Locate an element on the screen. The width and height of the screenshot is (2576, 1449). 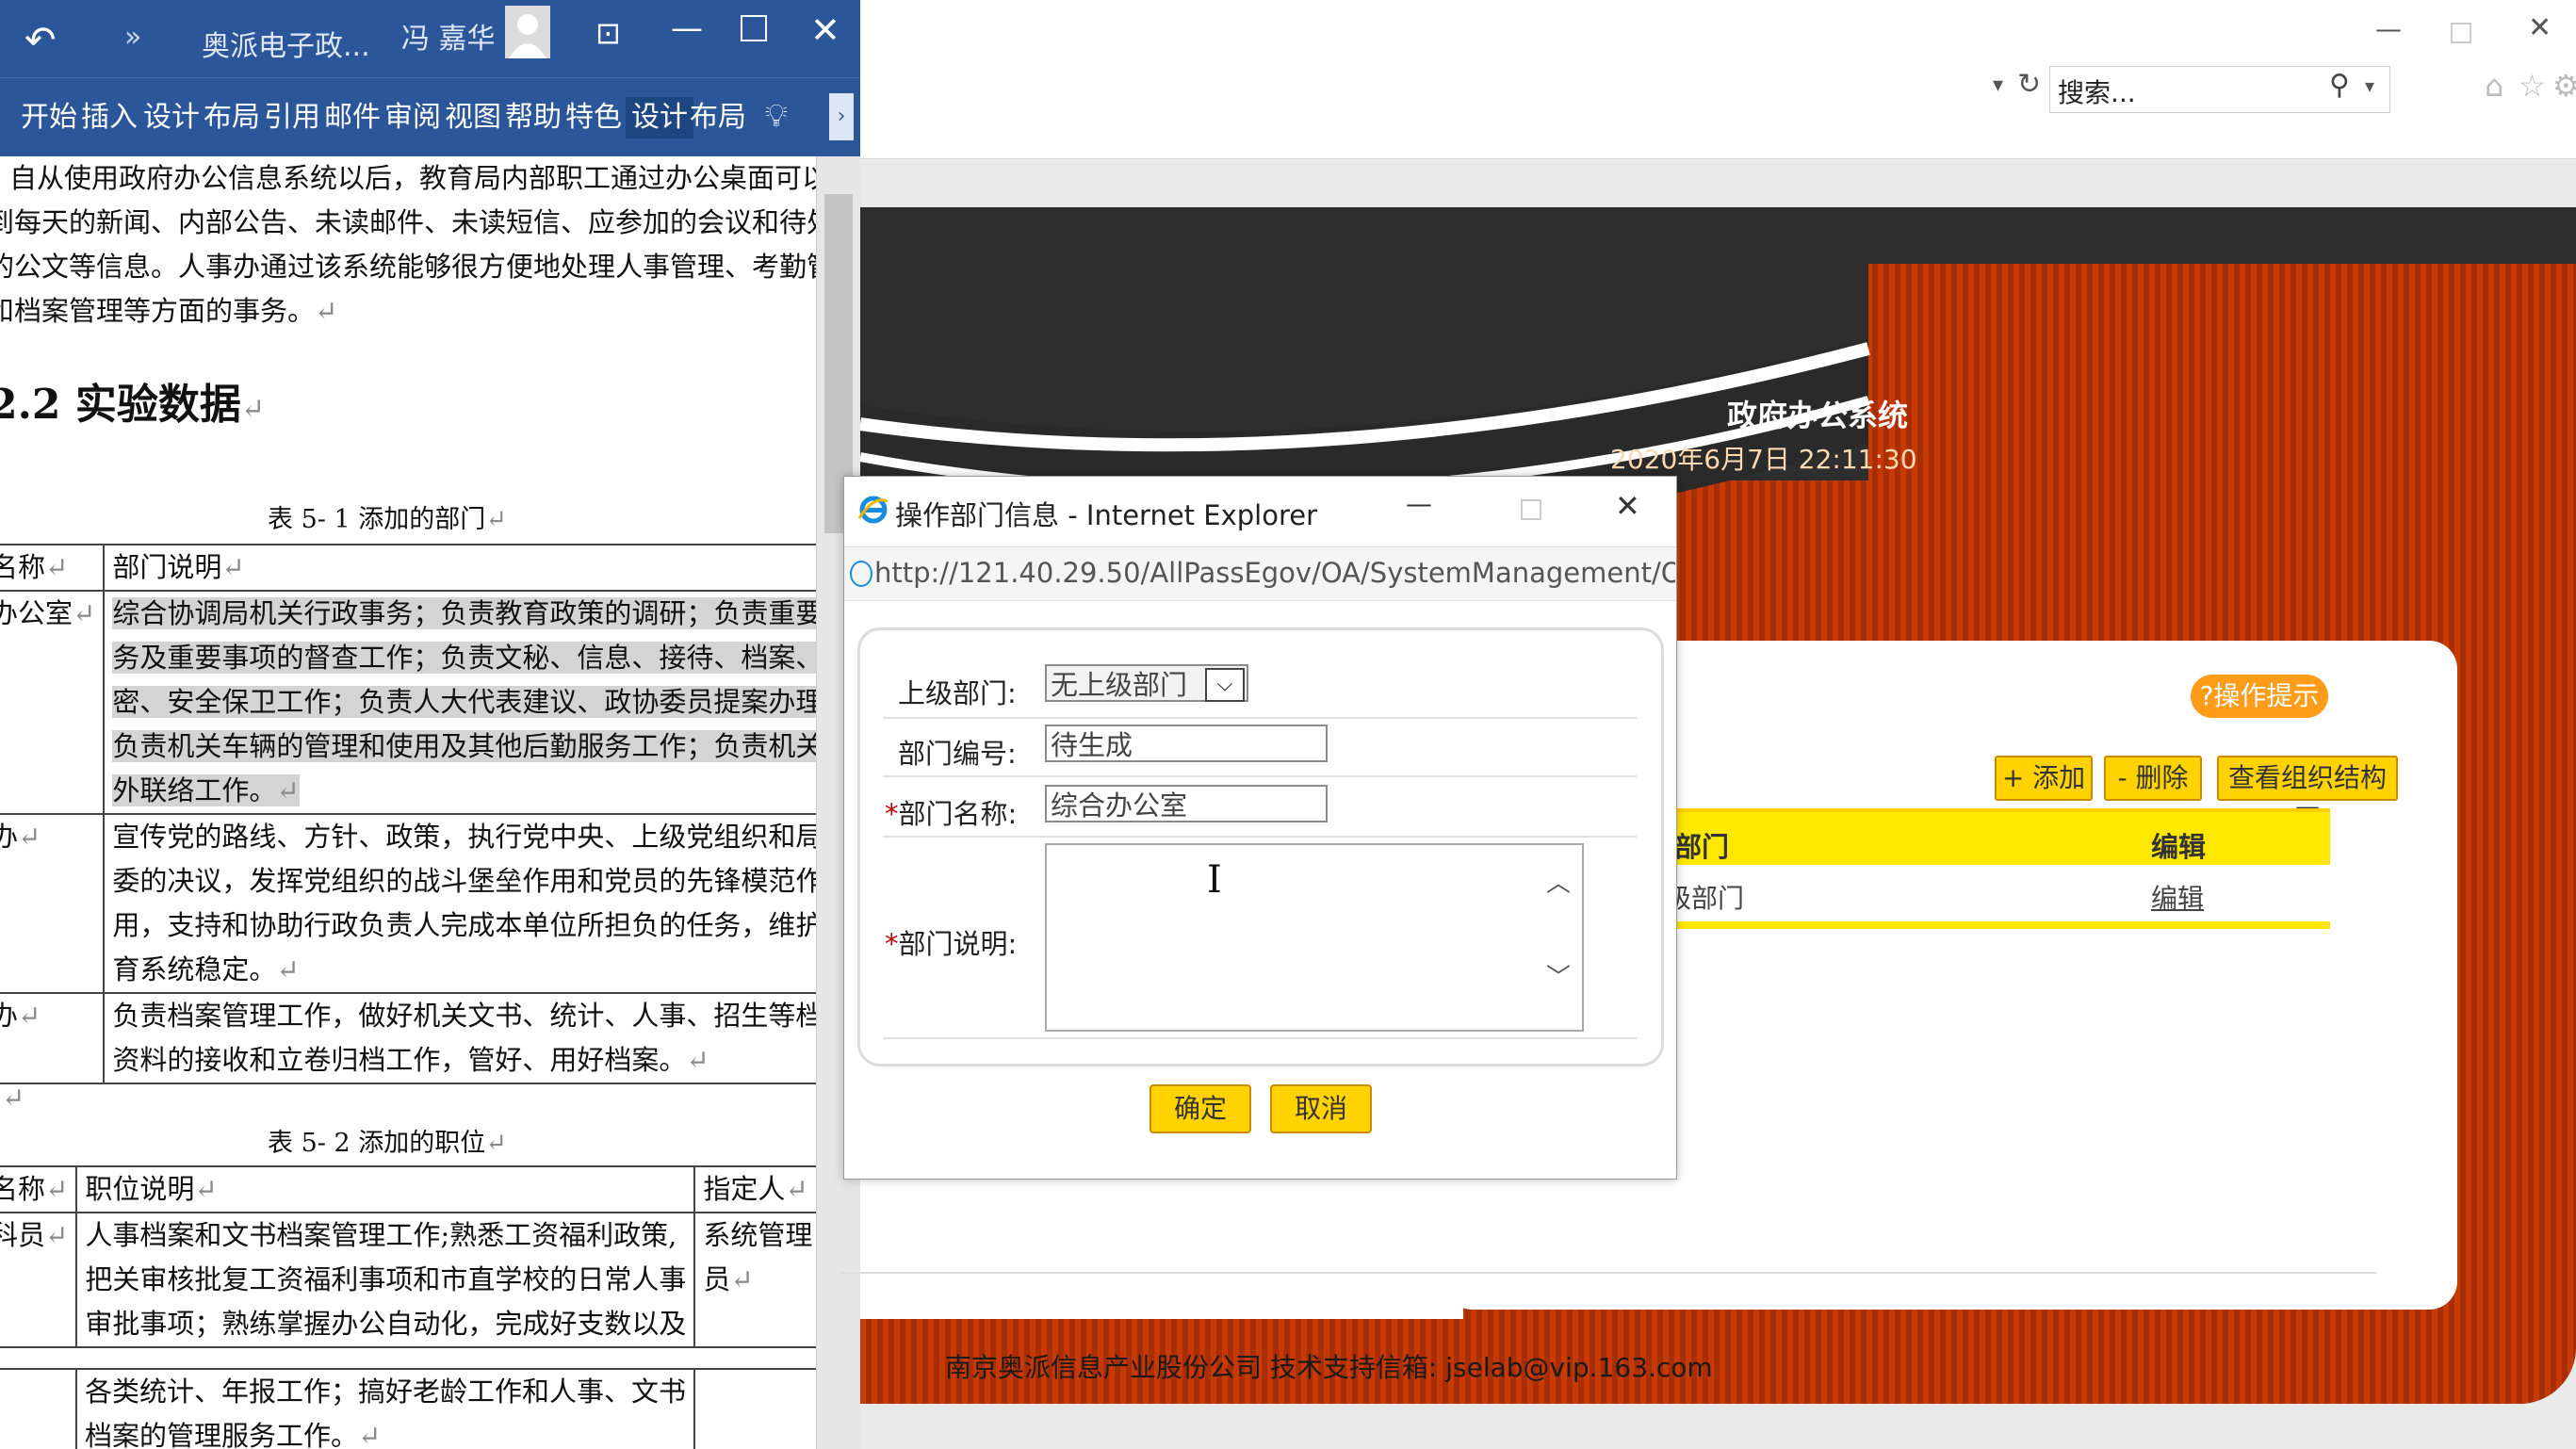
search-box: 搜索... ⚲ ▾ is located at coordinates (2219, 89).